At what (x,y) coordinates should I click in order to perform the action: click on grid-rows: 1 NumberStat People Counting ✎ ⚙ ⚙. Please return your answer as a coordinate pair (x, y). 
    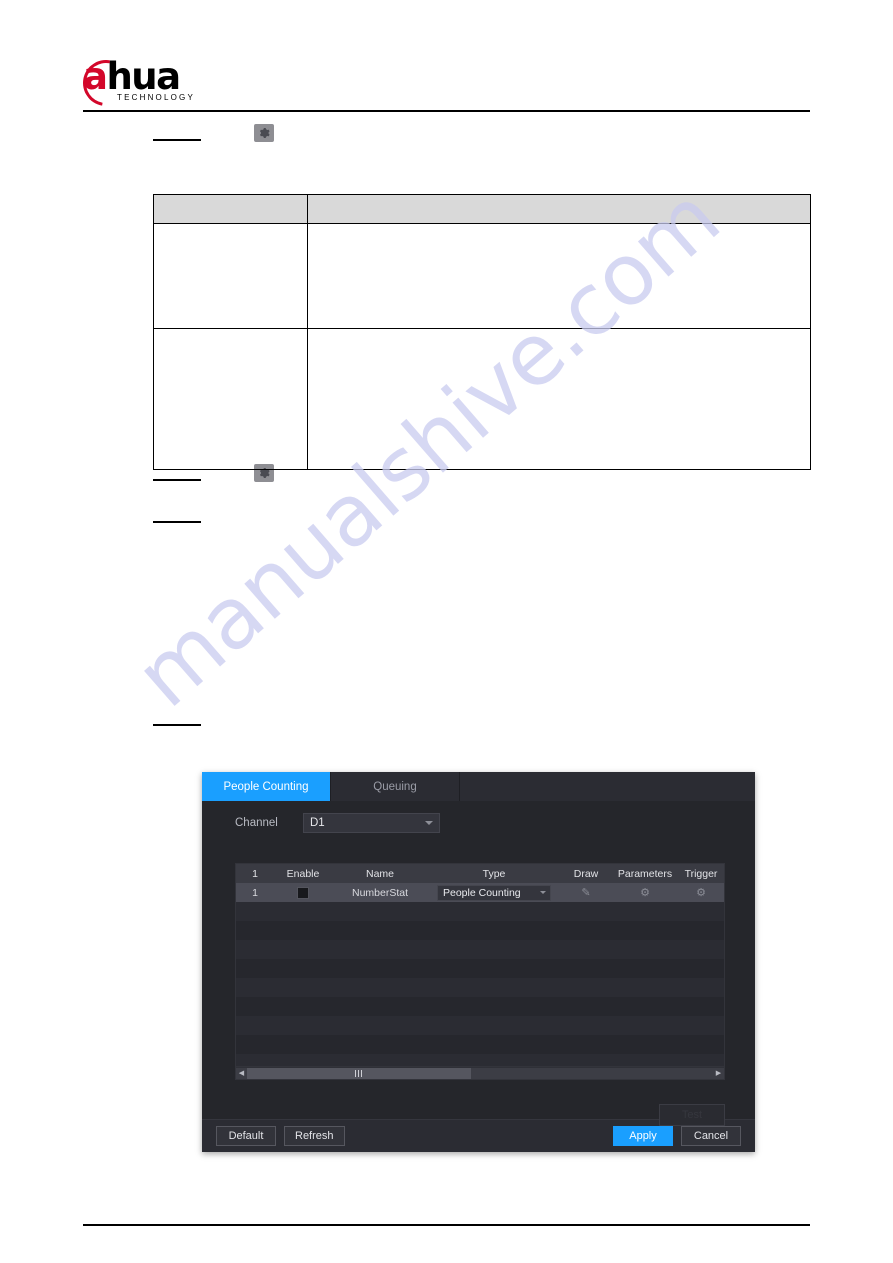
    Looking at the image, I should click on (480, 974).